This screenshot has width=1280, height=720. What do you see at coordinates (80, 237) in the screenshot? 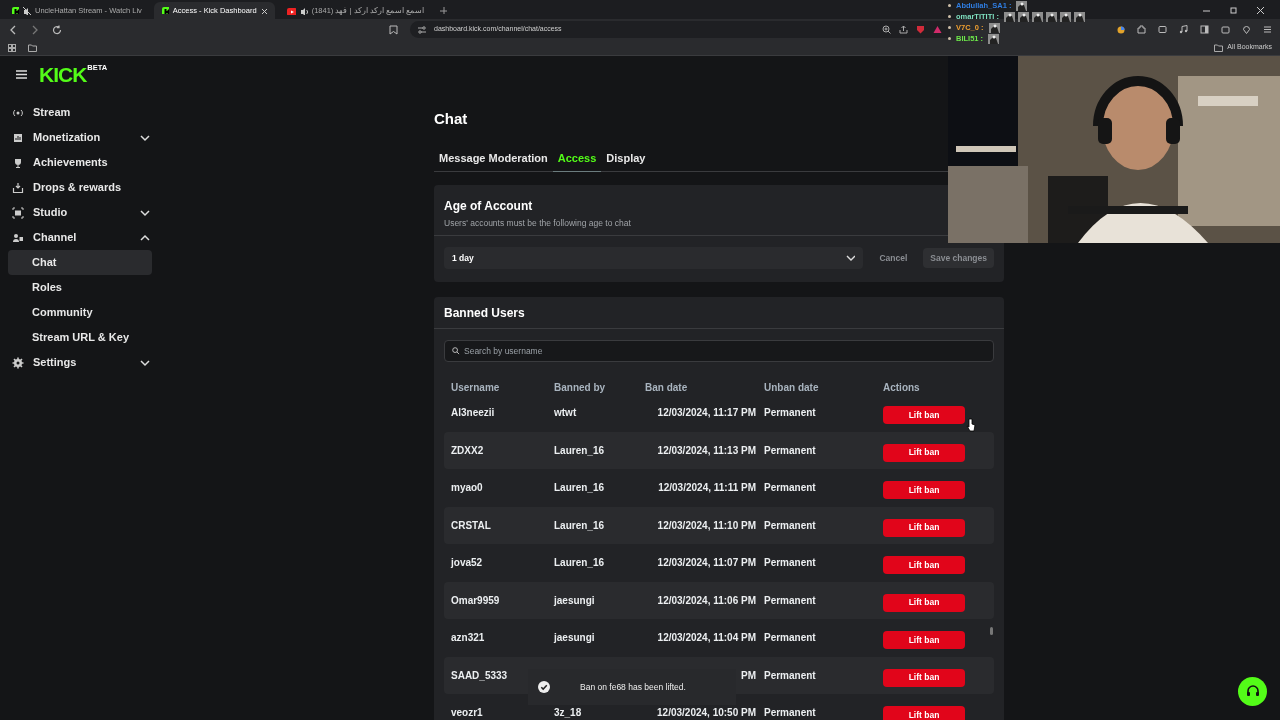
I see `sidebar-item: Channel` at bounding box center [80, 237].